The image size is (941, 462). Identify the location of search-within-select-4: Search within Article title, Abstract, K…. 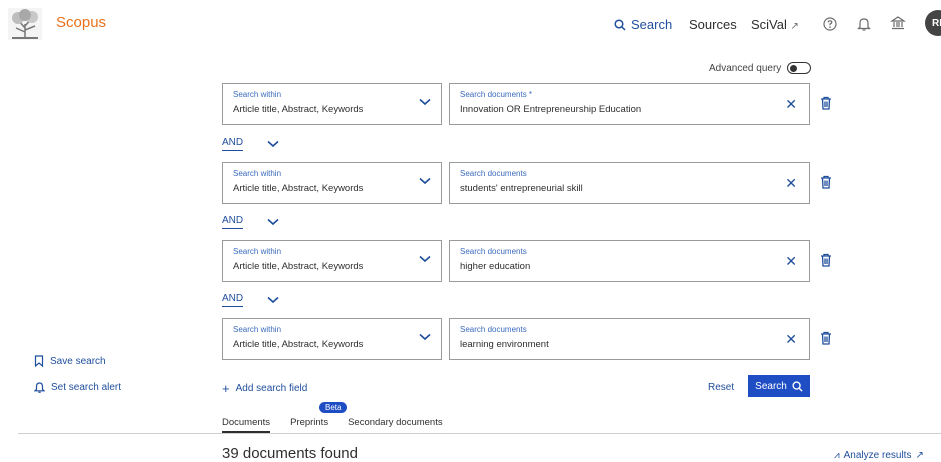
(332, 339).